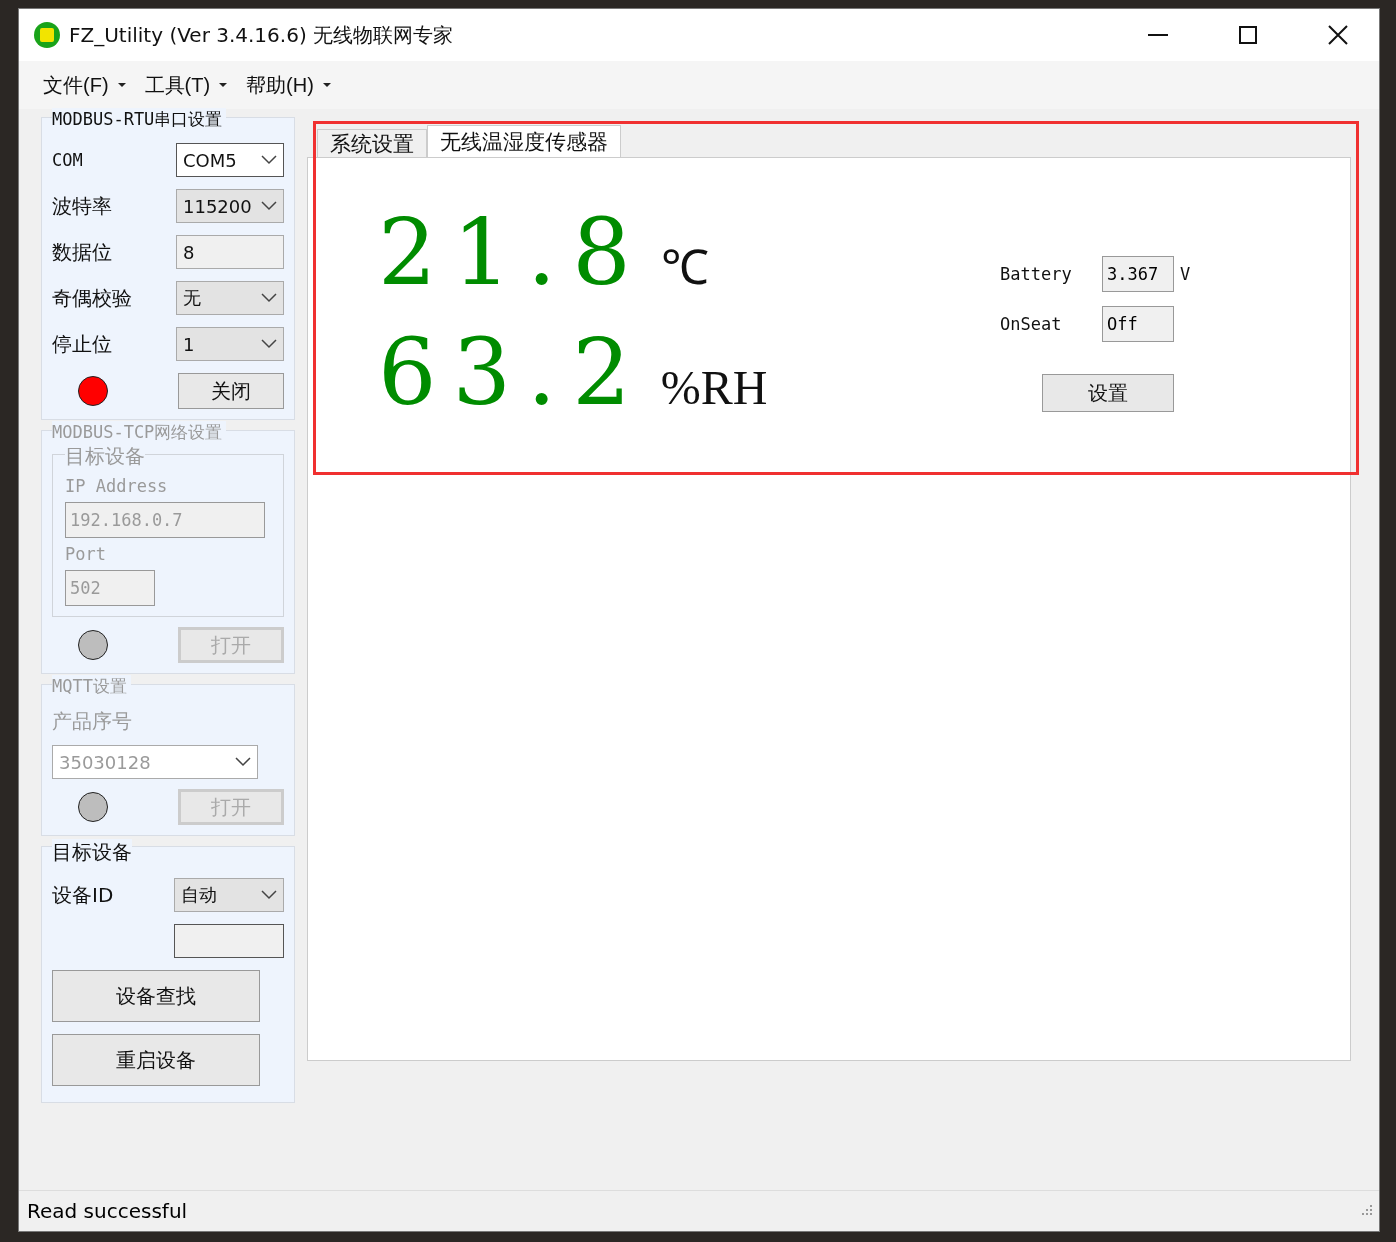  I want to click on menu-item: 工具(T), so click(186, 85).